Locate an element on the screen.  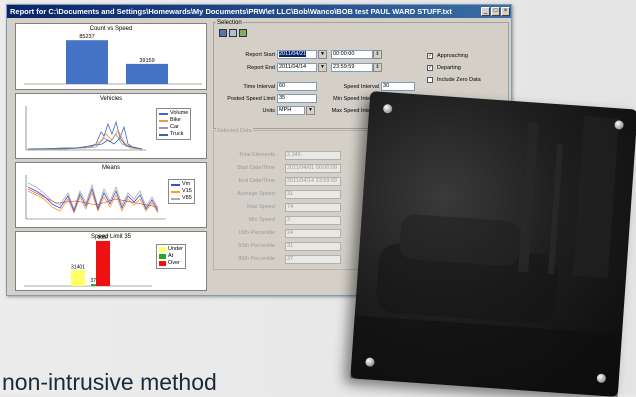
report-end-date-field: 2011/04/14 is located at coordinates (297, 67).